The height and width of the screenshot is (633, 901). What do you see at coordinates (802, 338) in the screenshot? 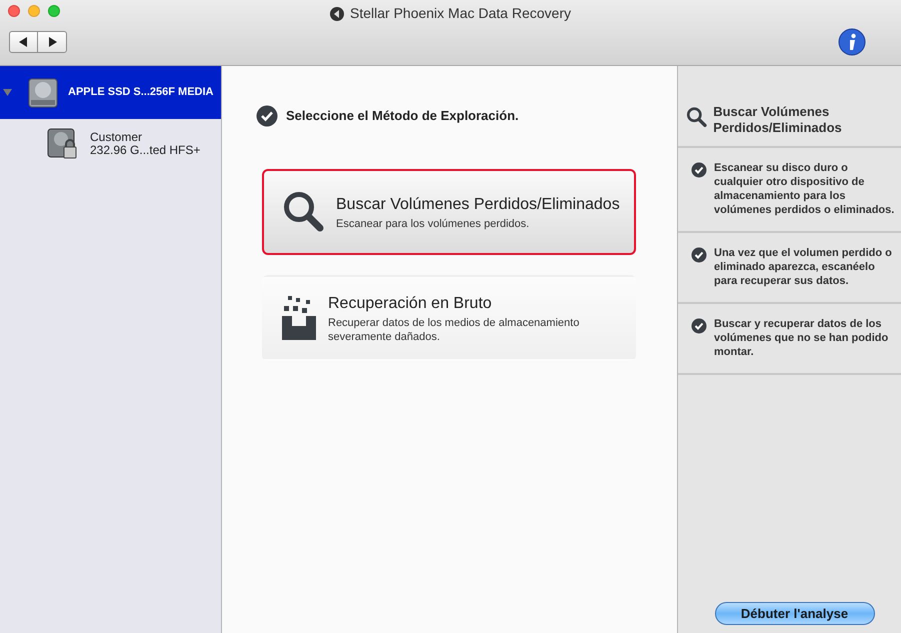
I see `feature-description: Buscar y recuperar datos de los volúmenes que no se han podido montar.` at bounding box center [802, 338].